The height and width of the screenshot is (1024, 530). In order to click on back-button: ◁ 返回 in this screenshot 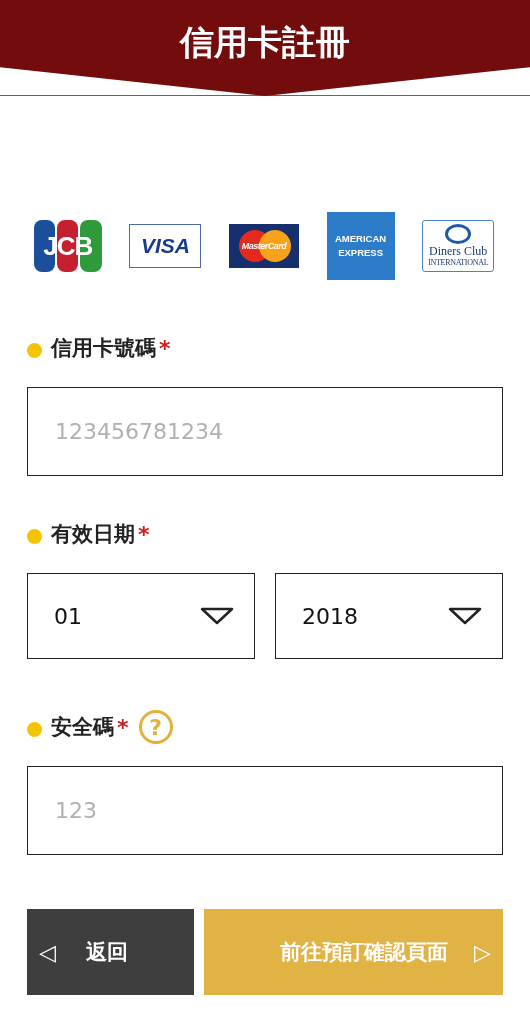, I will do `click(110, 952)`.